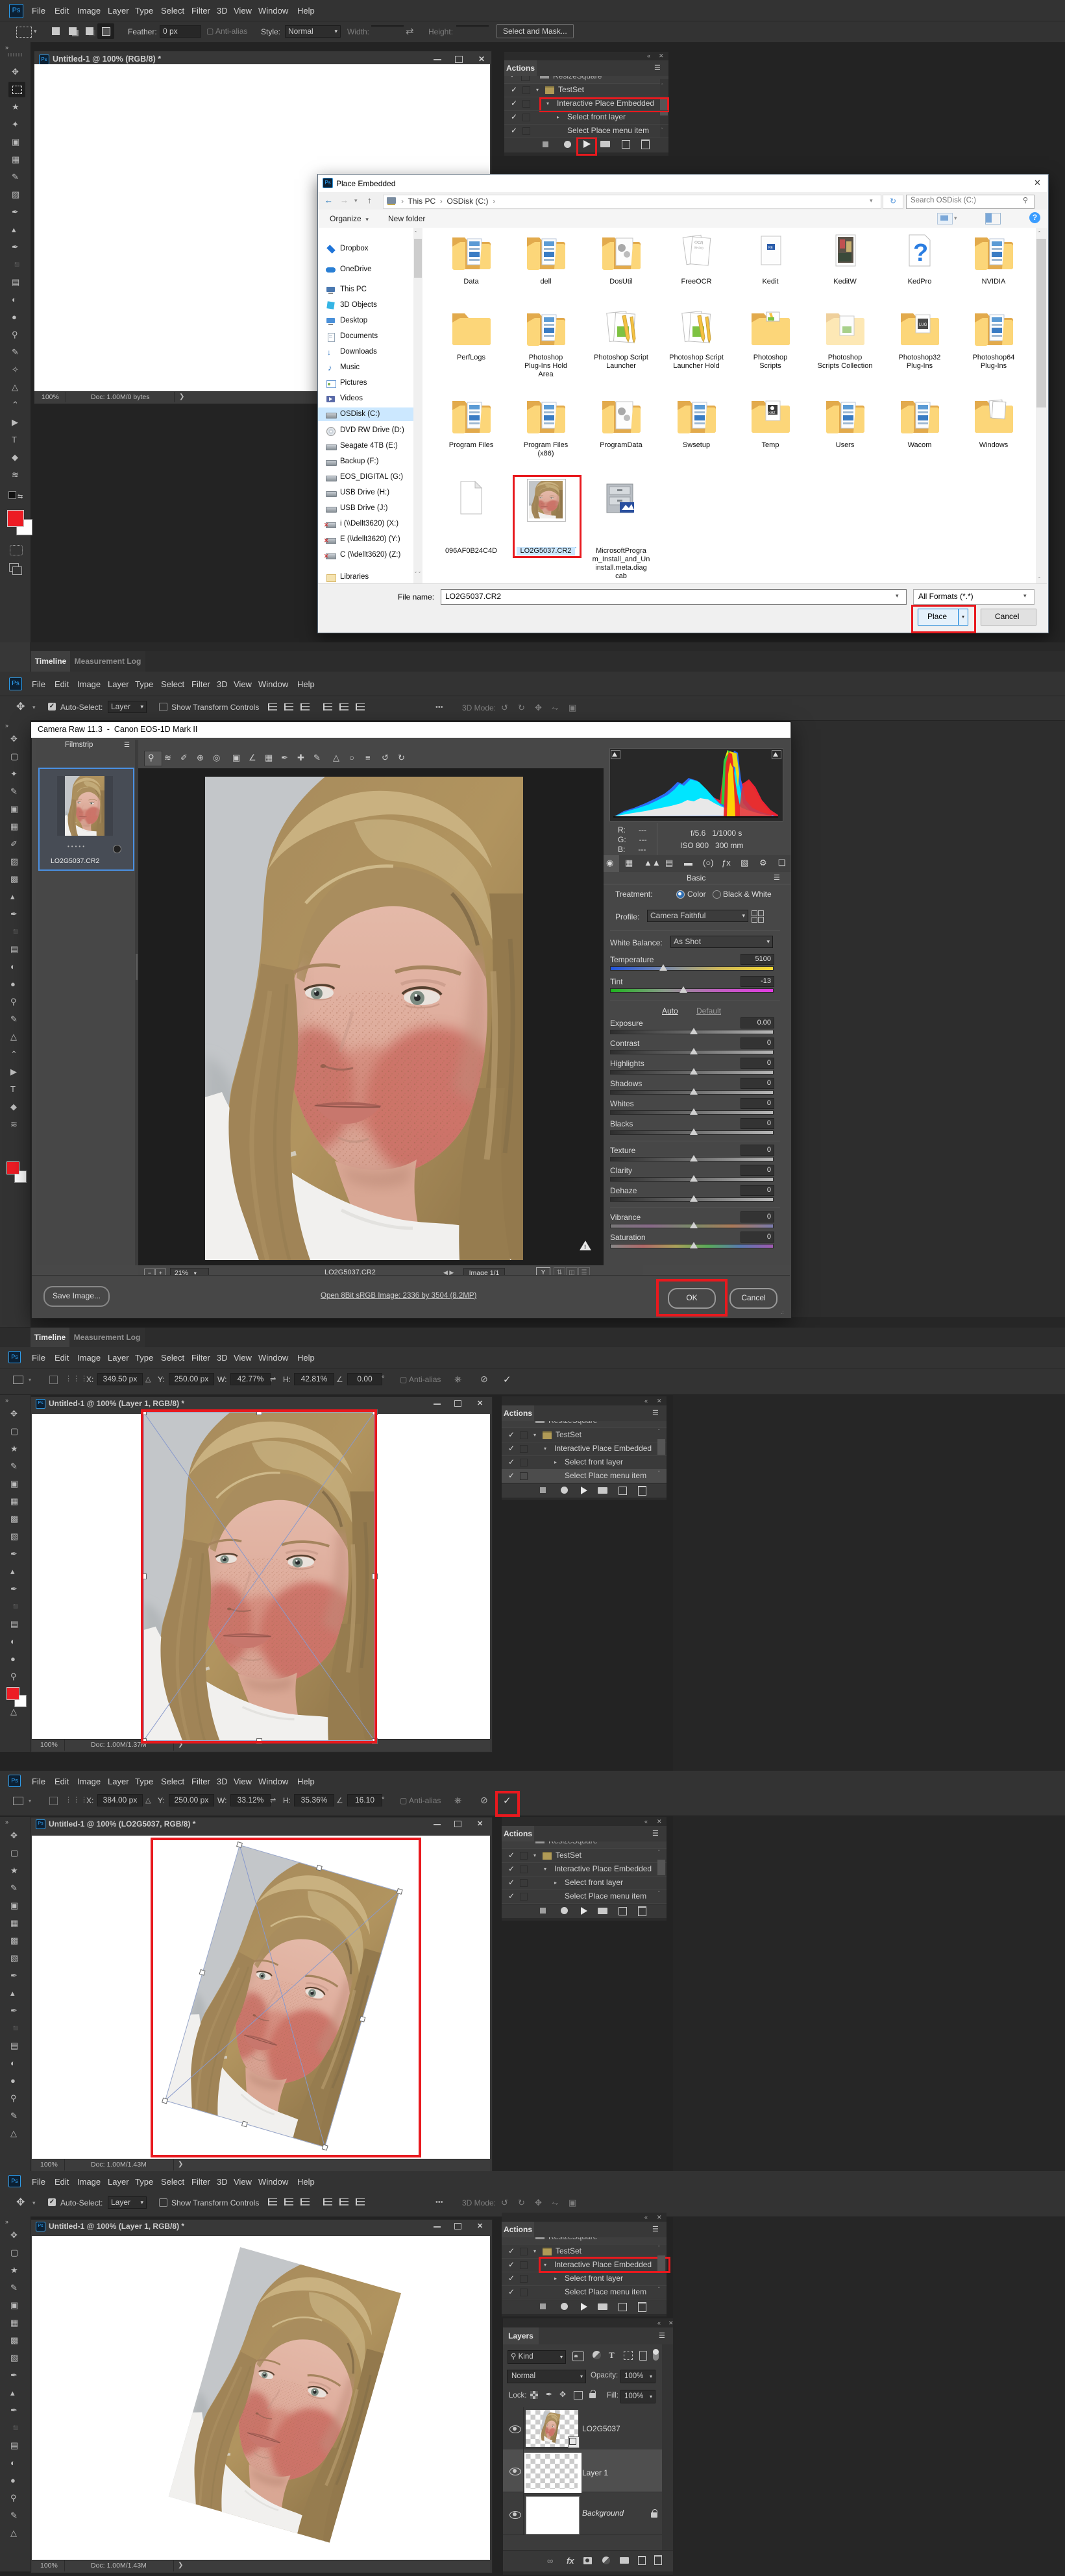  Describe the element at coordinates (770, 248) in the screenshot. I see `svg-text: KE` at that location.